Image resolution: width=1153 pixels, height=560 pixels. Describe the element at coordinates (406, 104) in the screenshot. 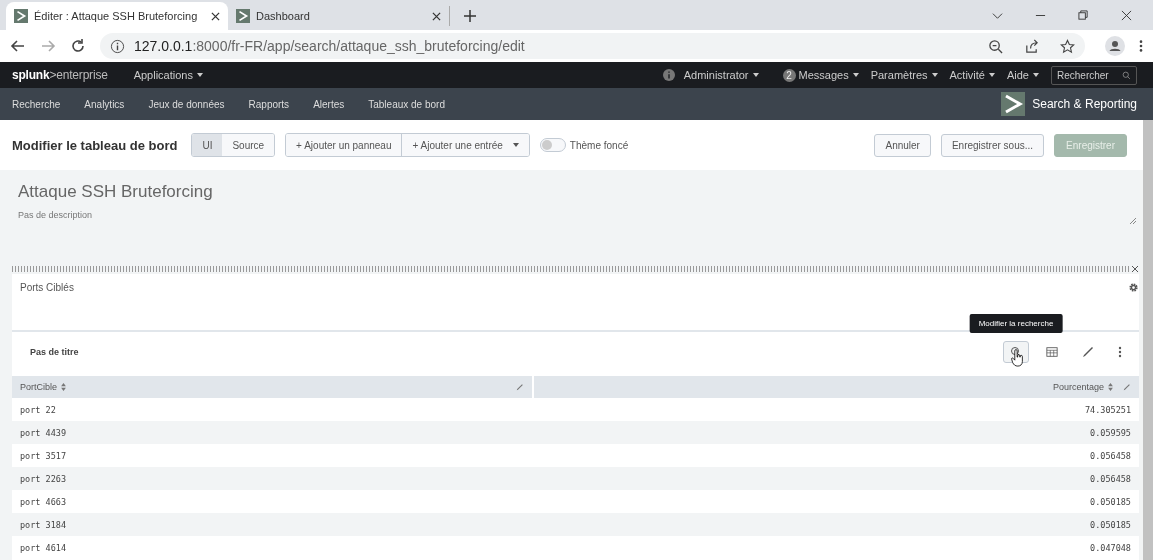

I see `app-nav-item: Tableaux de bord` at that location.